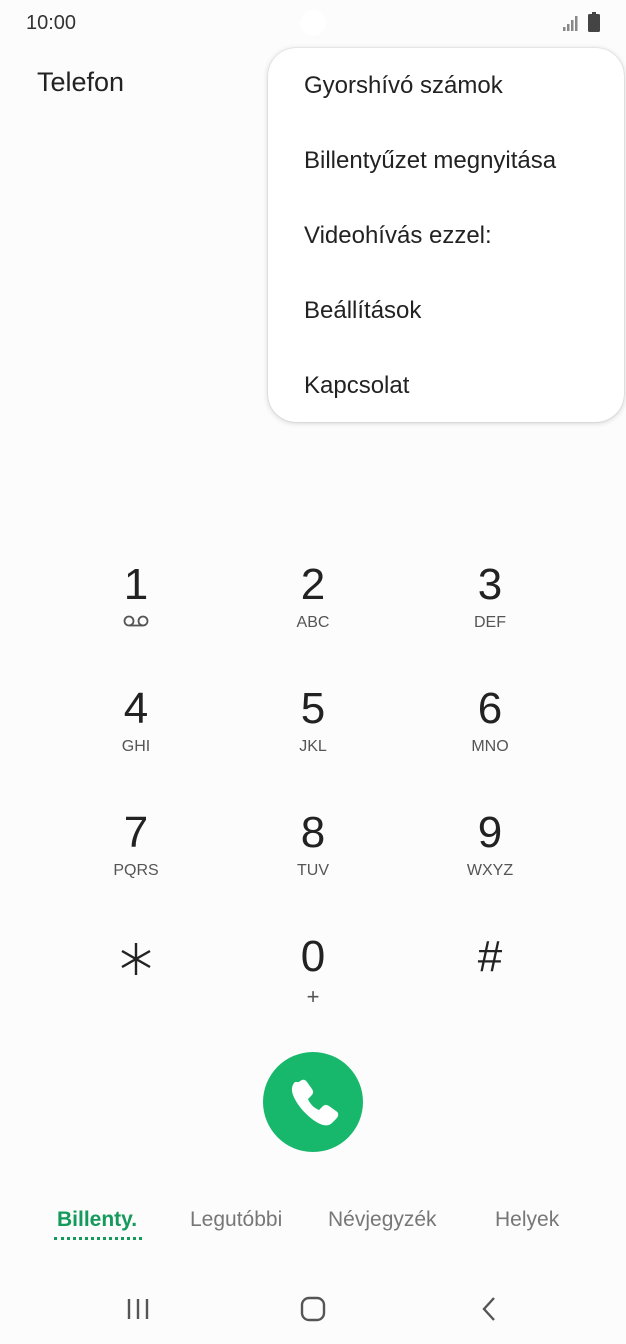 This screenshot has height=1344, width=626. I want to click on asterisk-icon, so click(136, 959).